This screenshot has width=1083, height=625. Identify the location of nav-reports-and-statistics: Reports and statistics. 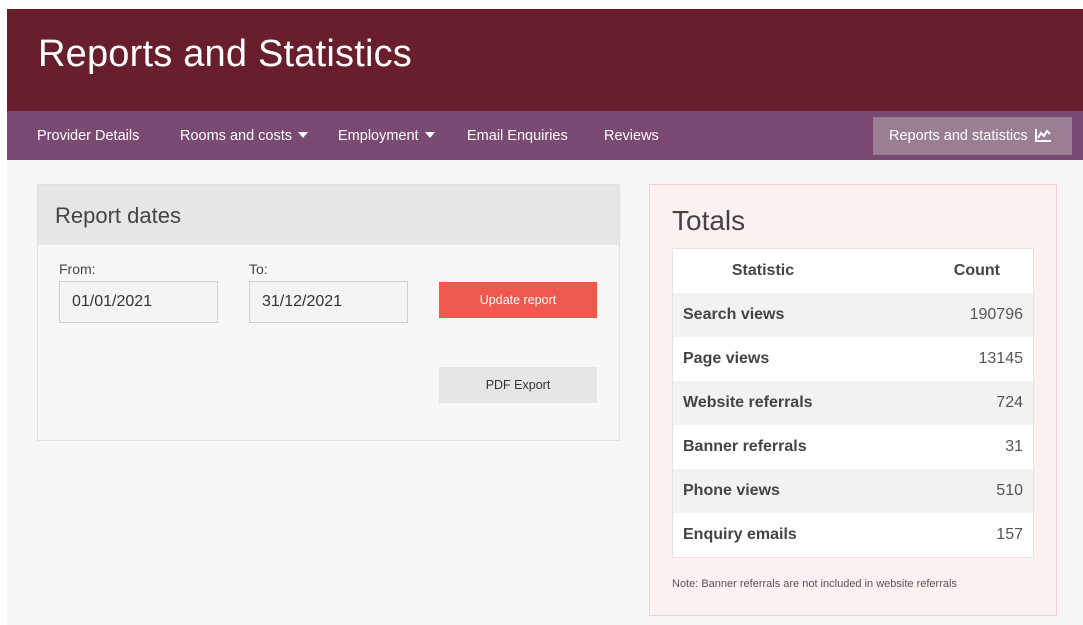
(972, 136).